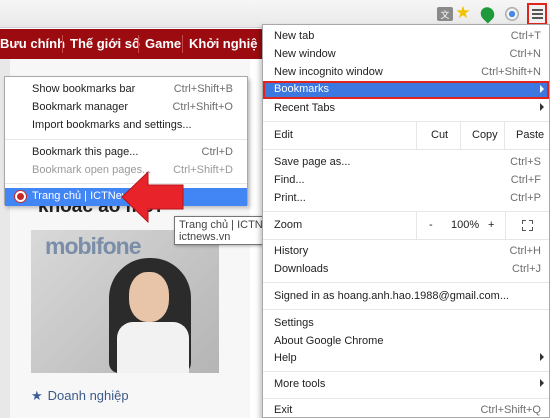 Image resolution: width=550 pixels, height=418 pixels. I want to click on new-window-item: New window Ctrl+N, so click(406, 55).